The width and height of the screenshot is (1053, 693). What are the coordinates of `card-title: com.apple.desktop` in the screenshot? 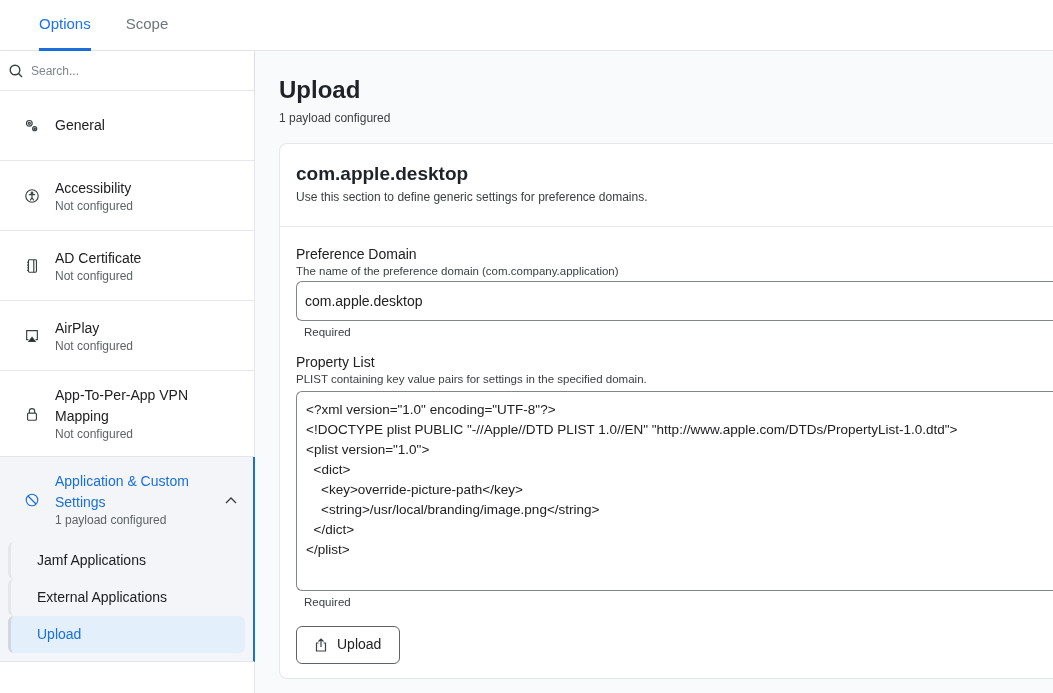 It's located at (383, 174).